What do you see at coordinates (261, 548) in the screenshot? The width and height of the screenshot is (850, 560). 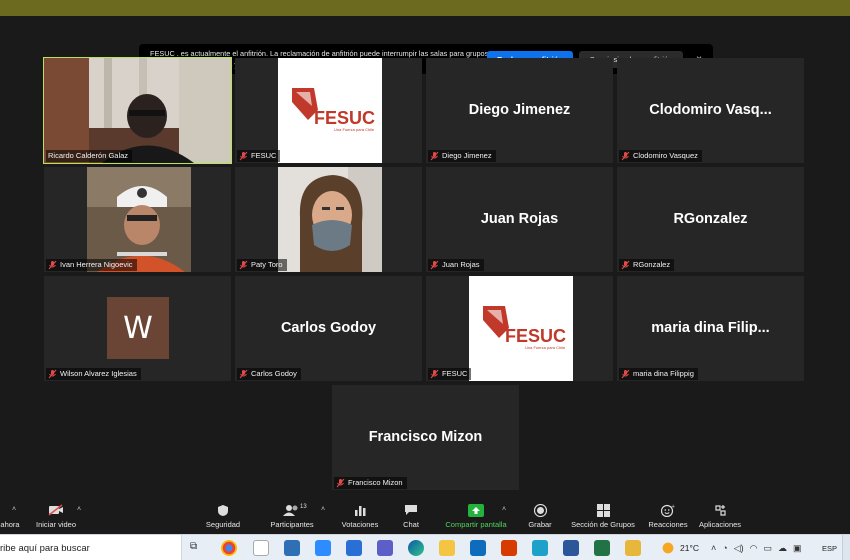 I see `file-icon` at bounding box center [261, 548].